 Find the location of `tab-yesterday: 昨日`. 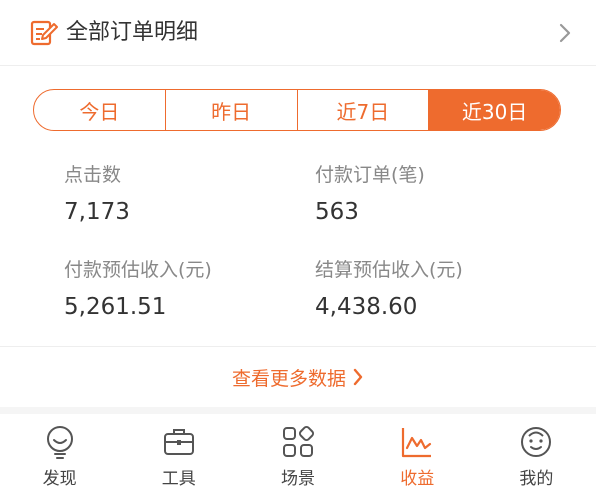

tab-yesterday: 昨日 is located at coordinates (232, 110).